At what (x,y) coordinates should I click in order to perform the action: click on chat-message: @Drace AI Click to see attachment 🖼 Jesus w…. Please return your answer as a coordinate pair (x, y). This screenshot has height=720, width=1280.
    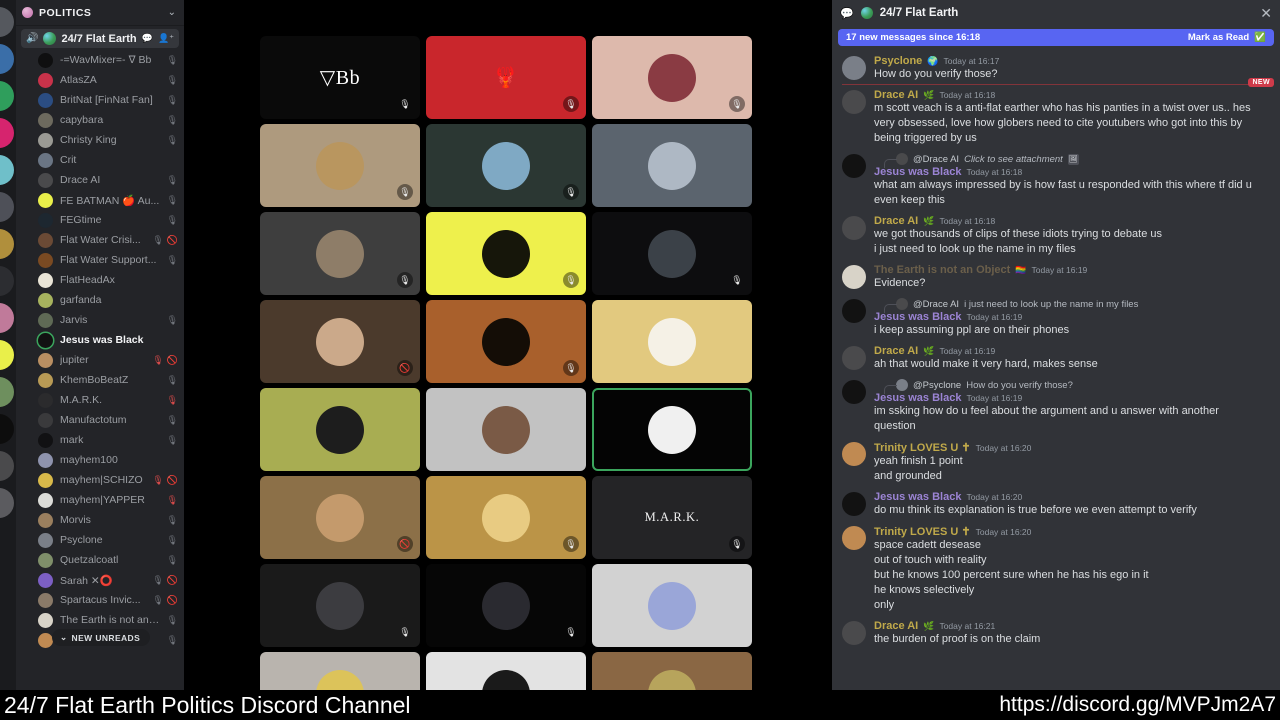
    Looking at the image, I should click on (1056, 179).